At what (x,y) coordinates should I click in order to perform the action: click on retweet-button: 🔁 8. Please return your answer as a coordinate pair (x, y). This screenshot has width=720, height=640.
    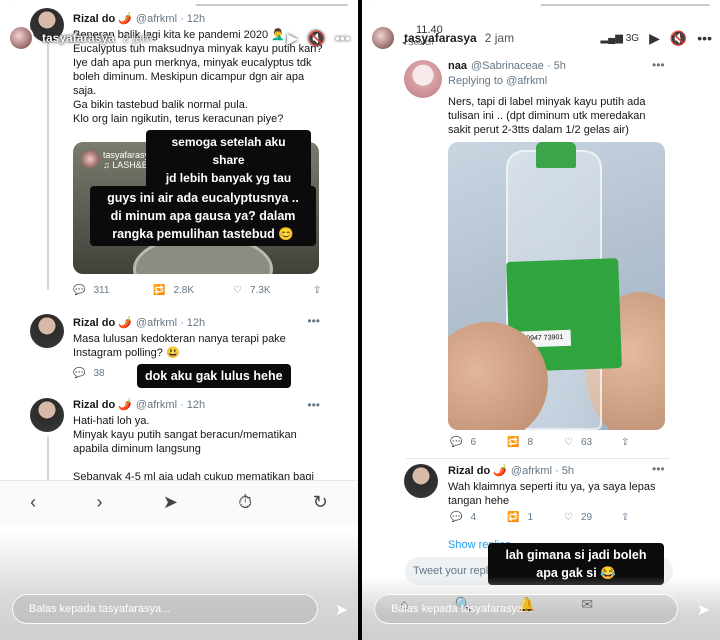
    Looking at the image, I should click on (535, 442).